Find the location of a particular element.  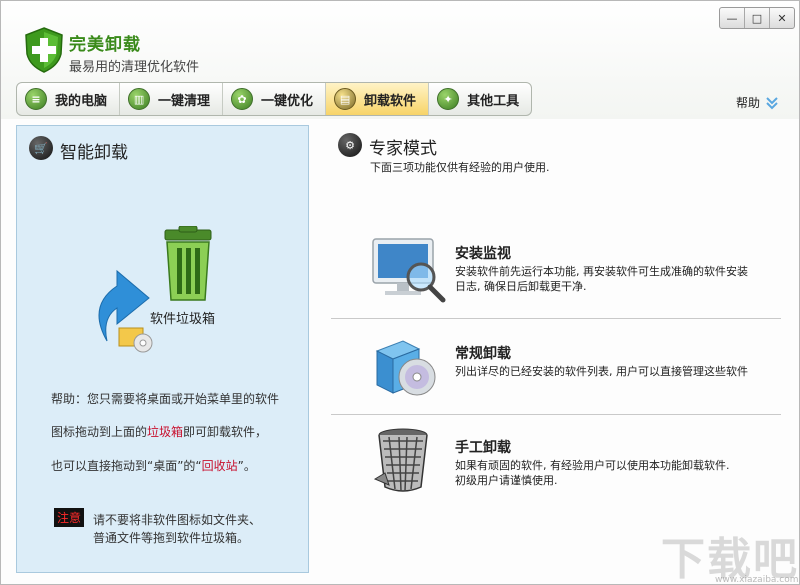

help-text-part: 也可以直接拖动到“桌面”的“ is located at coordinates (126, 466).